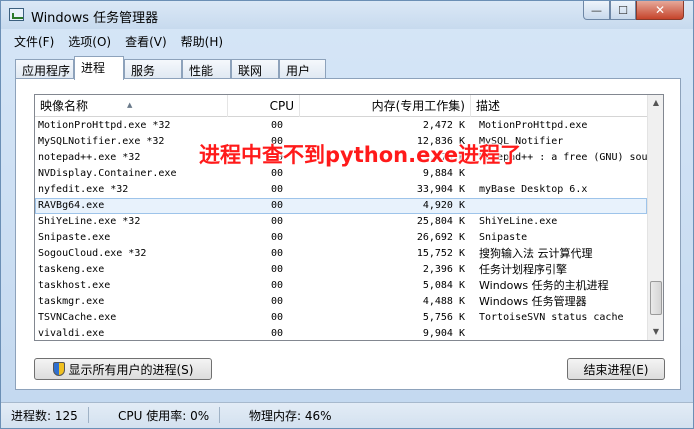 The image size is (694, 429). What do you see at coordinates (443, 125) in the screenshot?
I see `process-memory: 2,472 K` at bounding box center [443, 125].